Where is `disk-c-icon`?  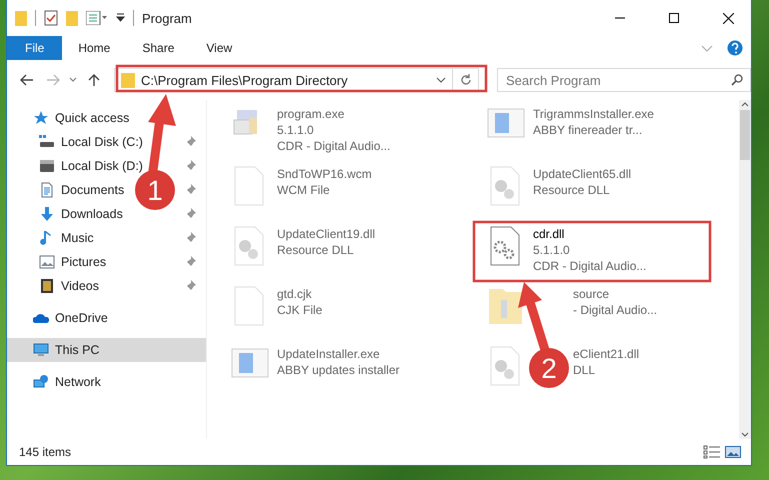 disk-c-icon is located at coordinates (47, 142).